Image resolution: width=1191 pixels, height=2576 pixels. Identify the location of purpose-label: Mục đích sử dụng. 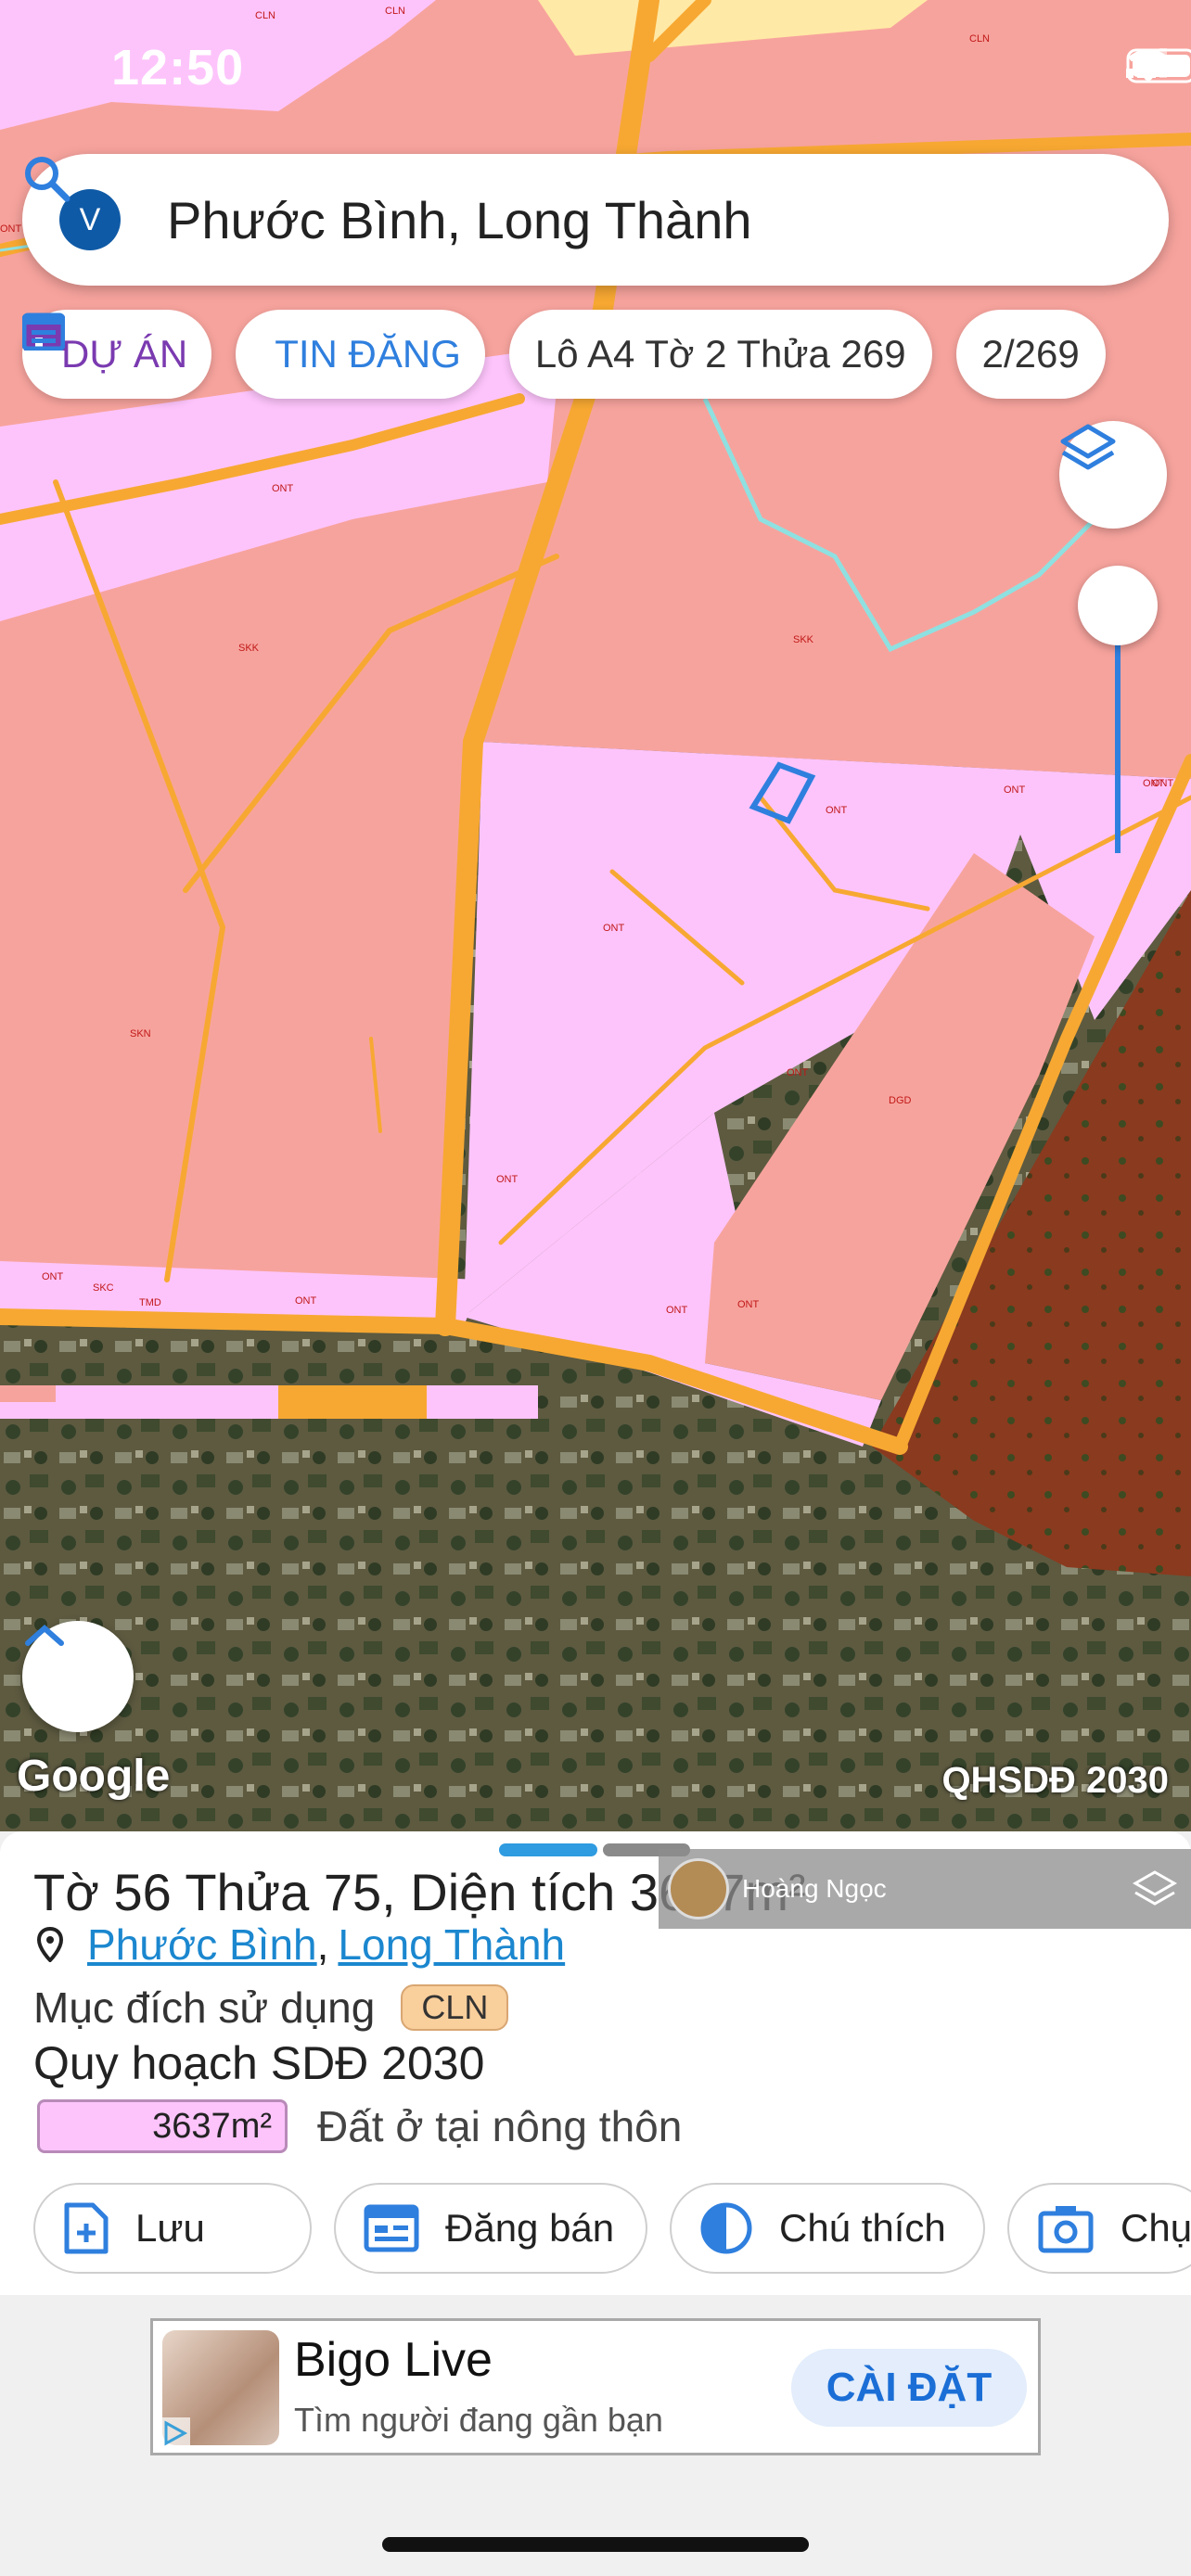
(204, 2007).